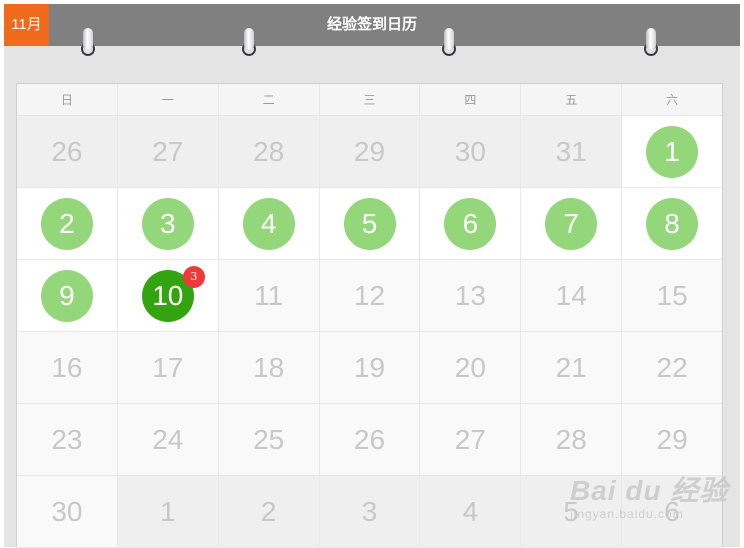 This screenshot has width=744, height=548. Describe the element at coordinates (168, 100) in the screenshot. I see `weekday-label: 一` at that location.